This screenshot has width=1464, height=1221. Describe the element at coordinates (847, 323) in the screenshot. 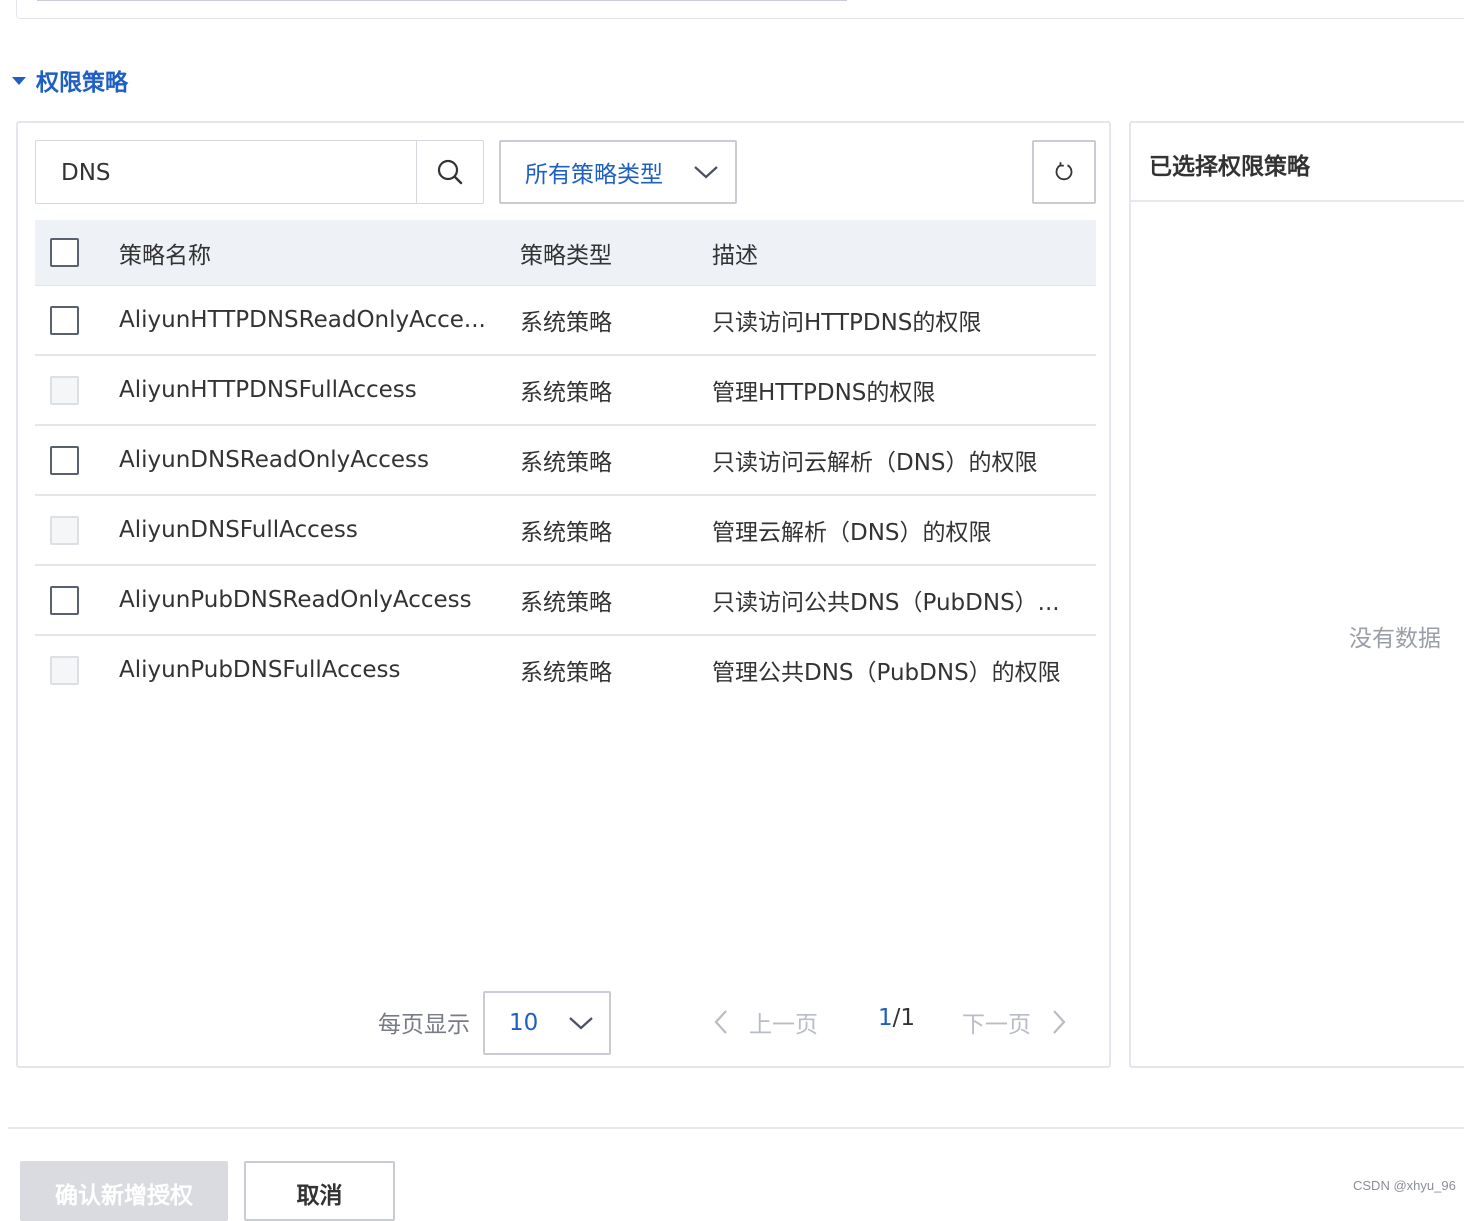

I see `policy-desc: 只读访问HTTPDNS的权限` at that location.